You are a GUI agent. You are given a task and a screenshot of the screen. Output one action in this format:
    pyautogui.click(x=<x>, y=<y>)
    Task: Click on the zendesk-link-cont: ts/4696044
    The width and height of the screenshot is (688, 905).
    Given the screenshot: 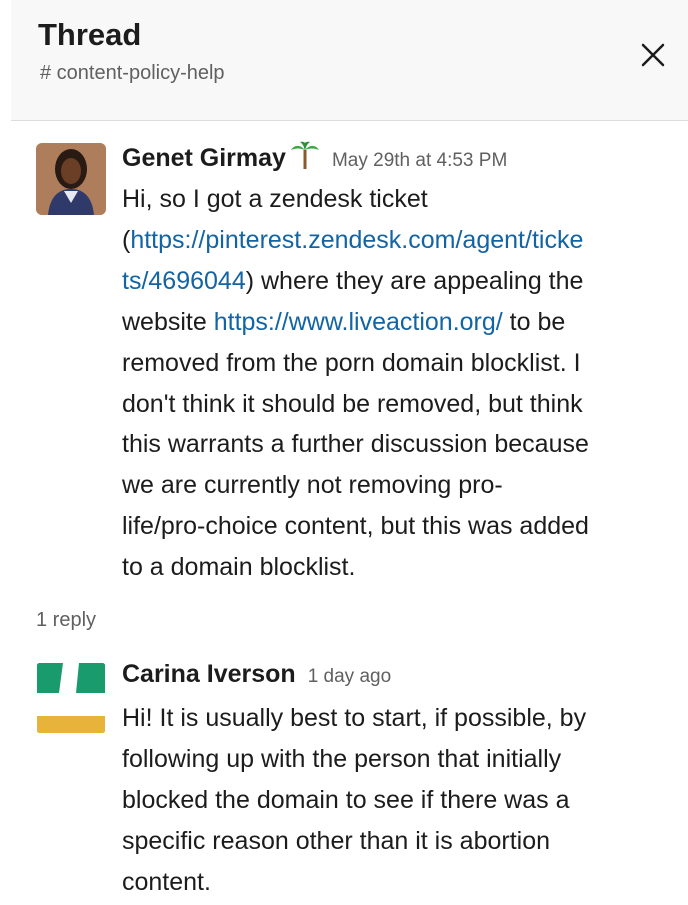 What is the action you would take?
    pyautogui.click(x=184, y=281)
    